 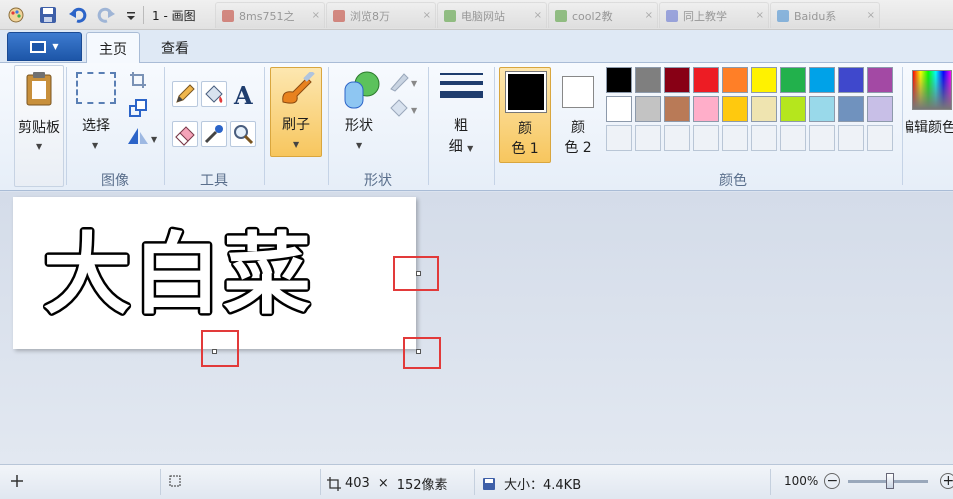 What do you see at coordinates (525, 115) in the screenshot?
I see `color1-button: 颜 色 1` at bounding box center [525, 115].